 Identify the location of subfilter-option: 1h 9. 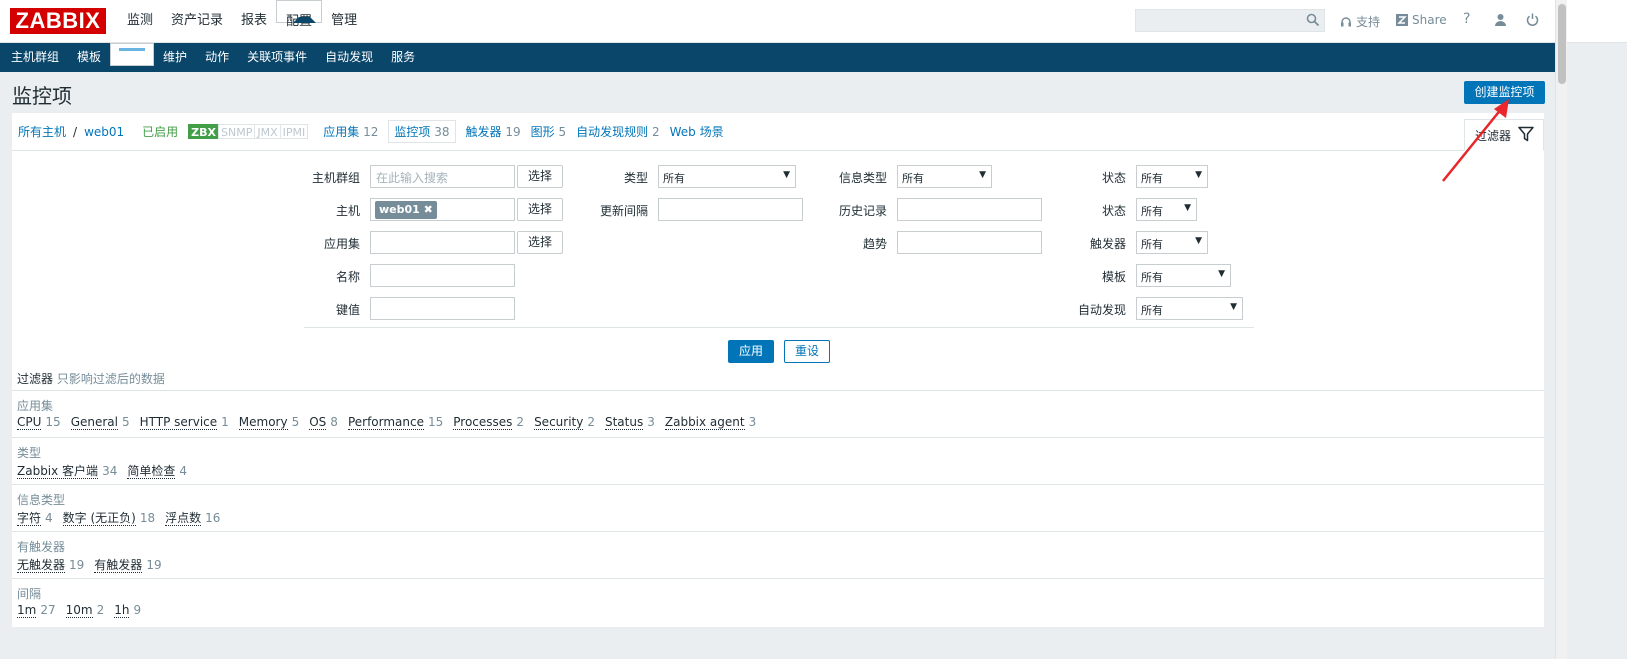
(127, 610).